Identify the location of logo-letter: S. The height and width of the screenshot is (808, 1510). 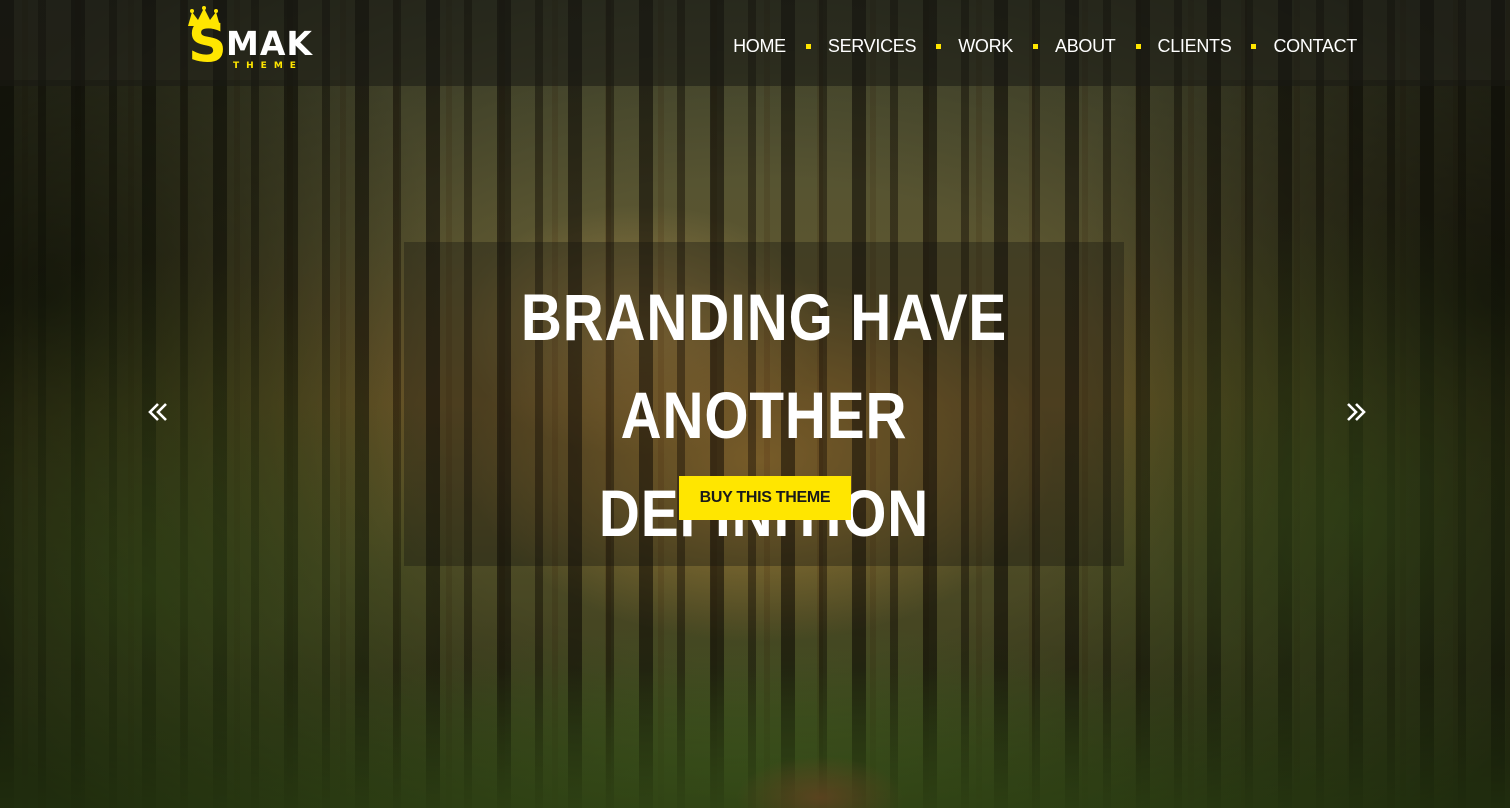
(207, 42).